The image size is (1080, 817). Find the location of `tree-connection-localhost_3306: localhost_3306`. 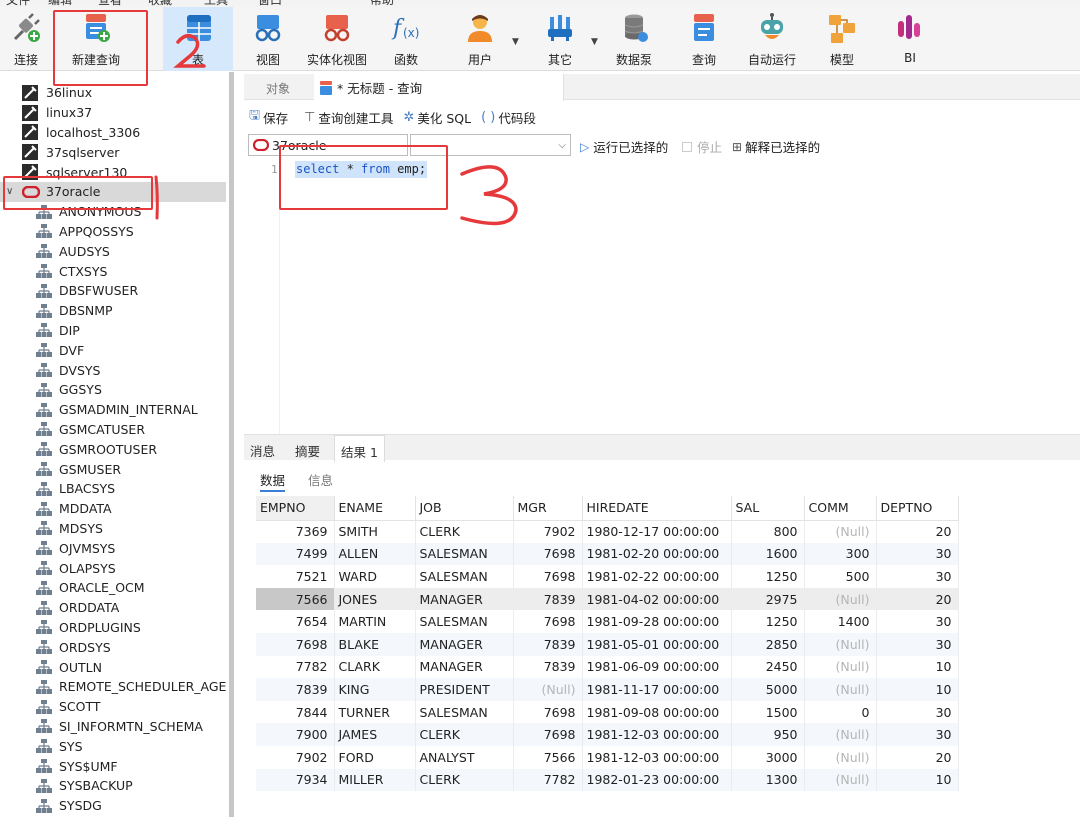

tree-connection-localhost_3306: localhost_3306 is located at coordinates (113, 133).